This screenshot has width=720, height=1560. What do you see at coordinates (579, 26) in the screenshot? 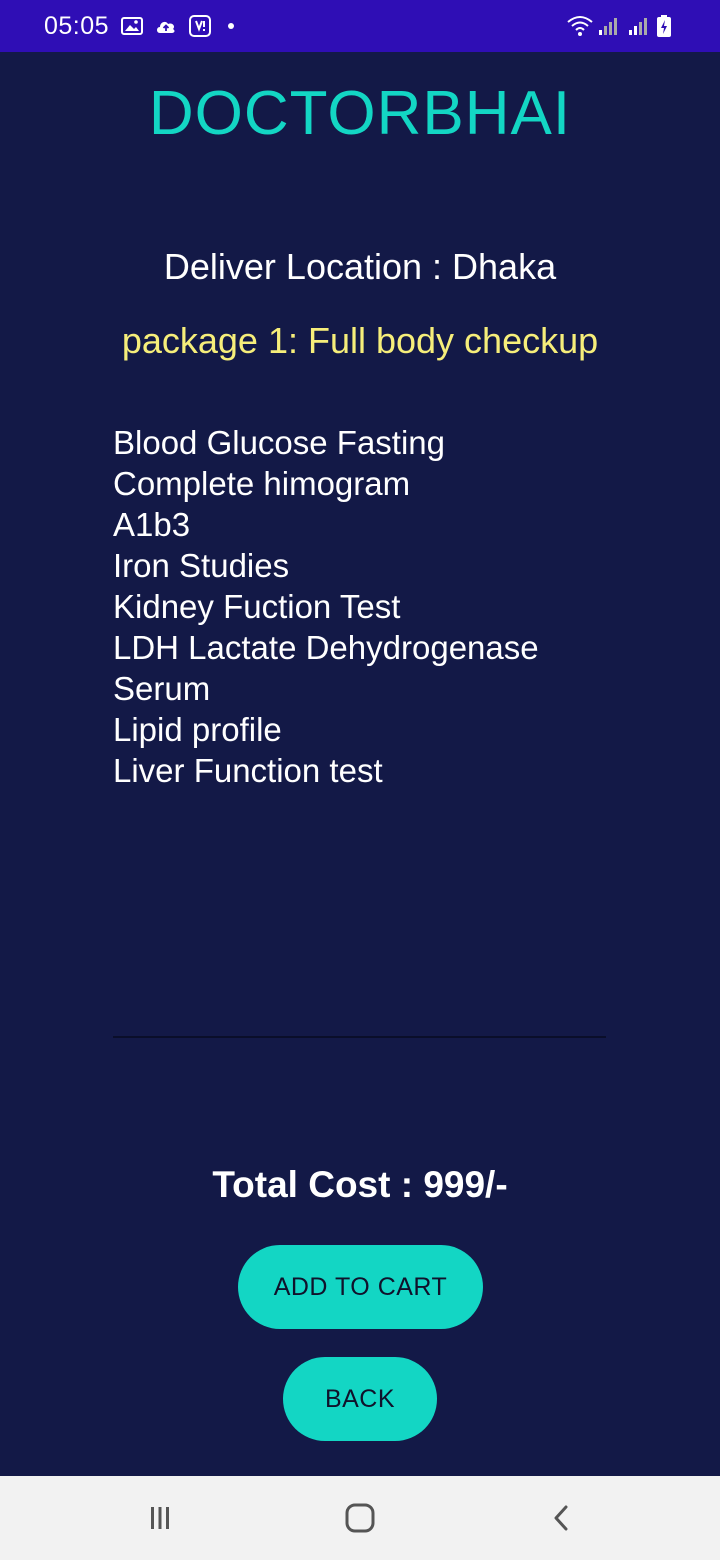
I see `wifi-icon` at bounding box center [579, 26].